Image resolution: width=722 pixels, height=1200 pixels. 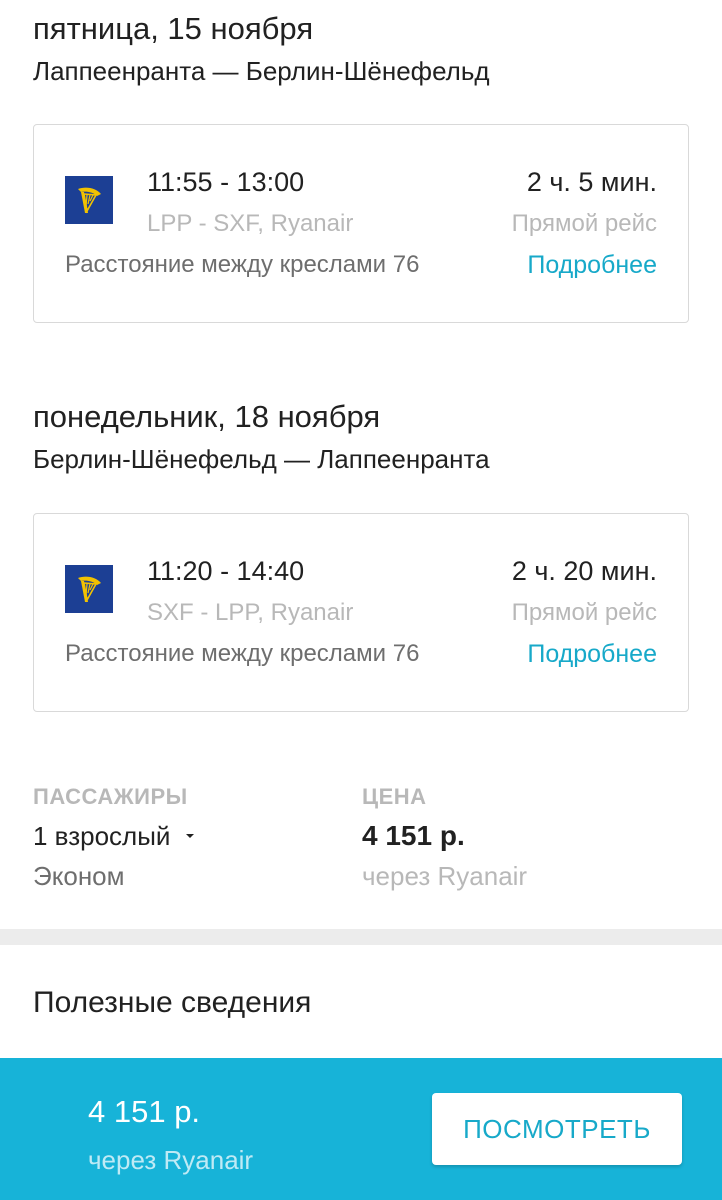 I want to click on dropdown-caret-icon, so click(x=190, y=836).